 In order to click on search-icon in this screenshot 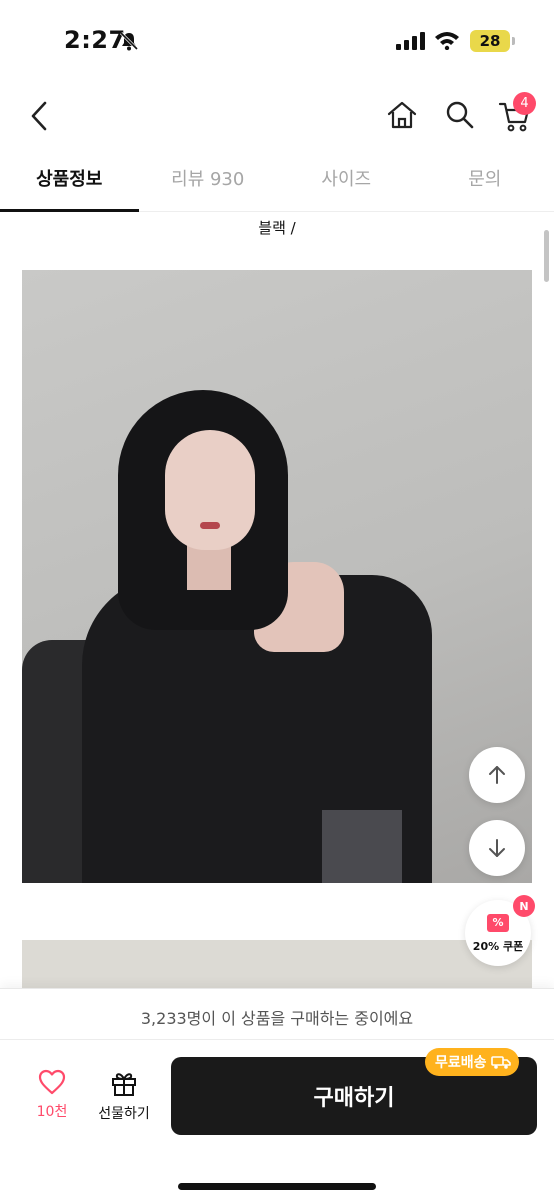, I will do `click(460, 115)`.